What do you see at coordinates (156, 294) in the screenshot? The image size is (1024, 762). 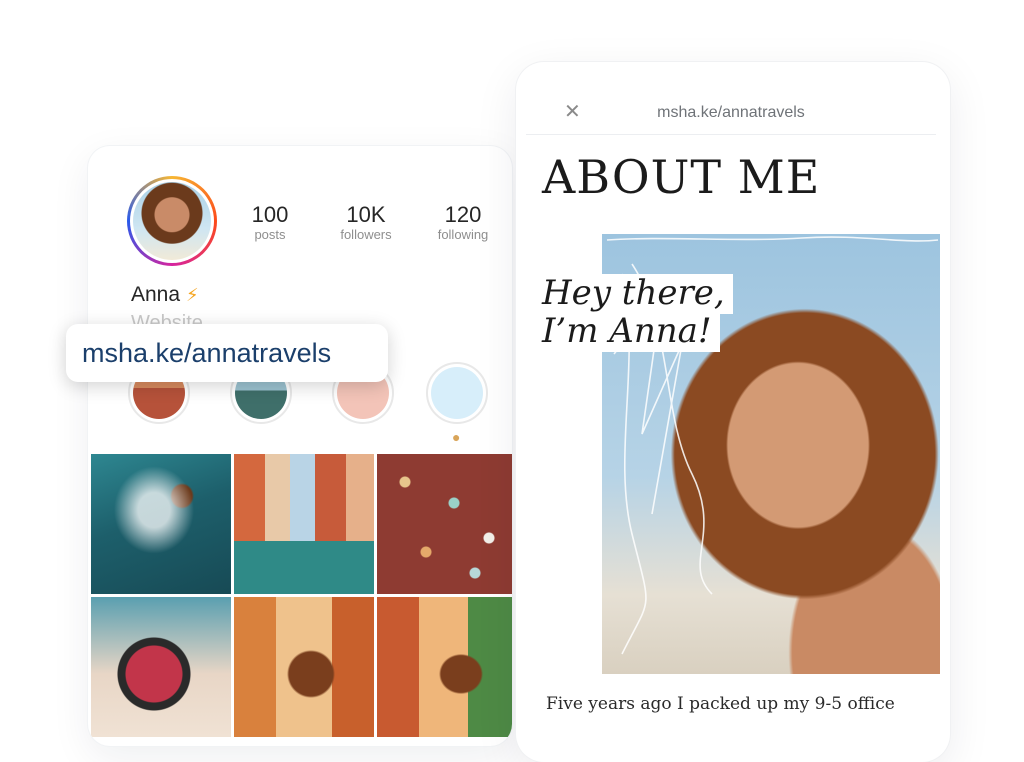 I see `profile-name: Anna` at bounding box center [156, 294].